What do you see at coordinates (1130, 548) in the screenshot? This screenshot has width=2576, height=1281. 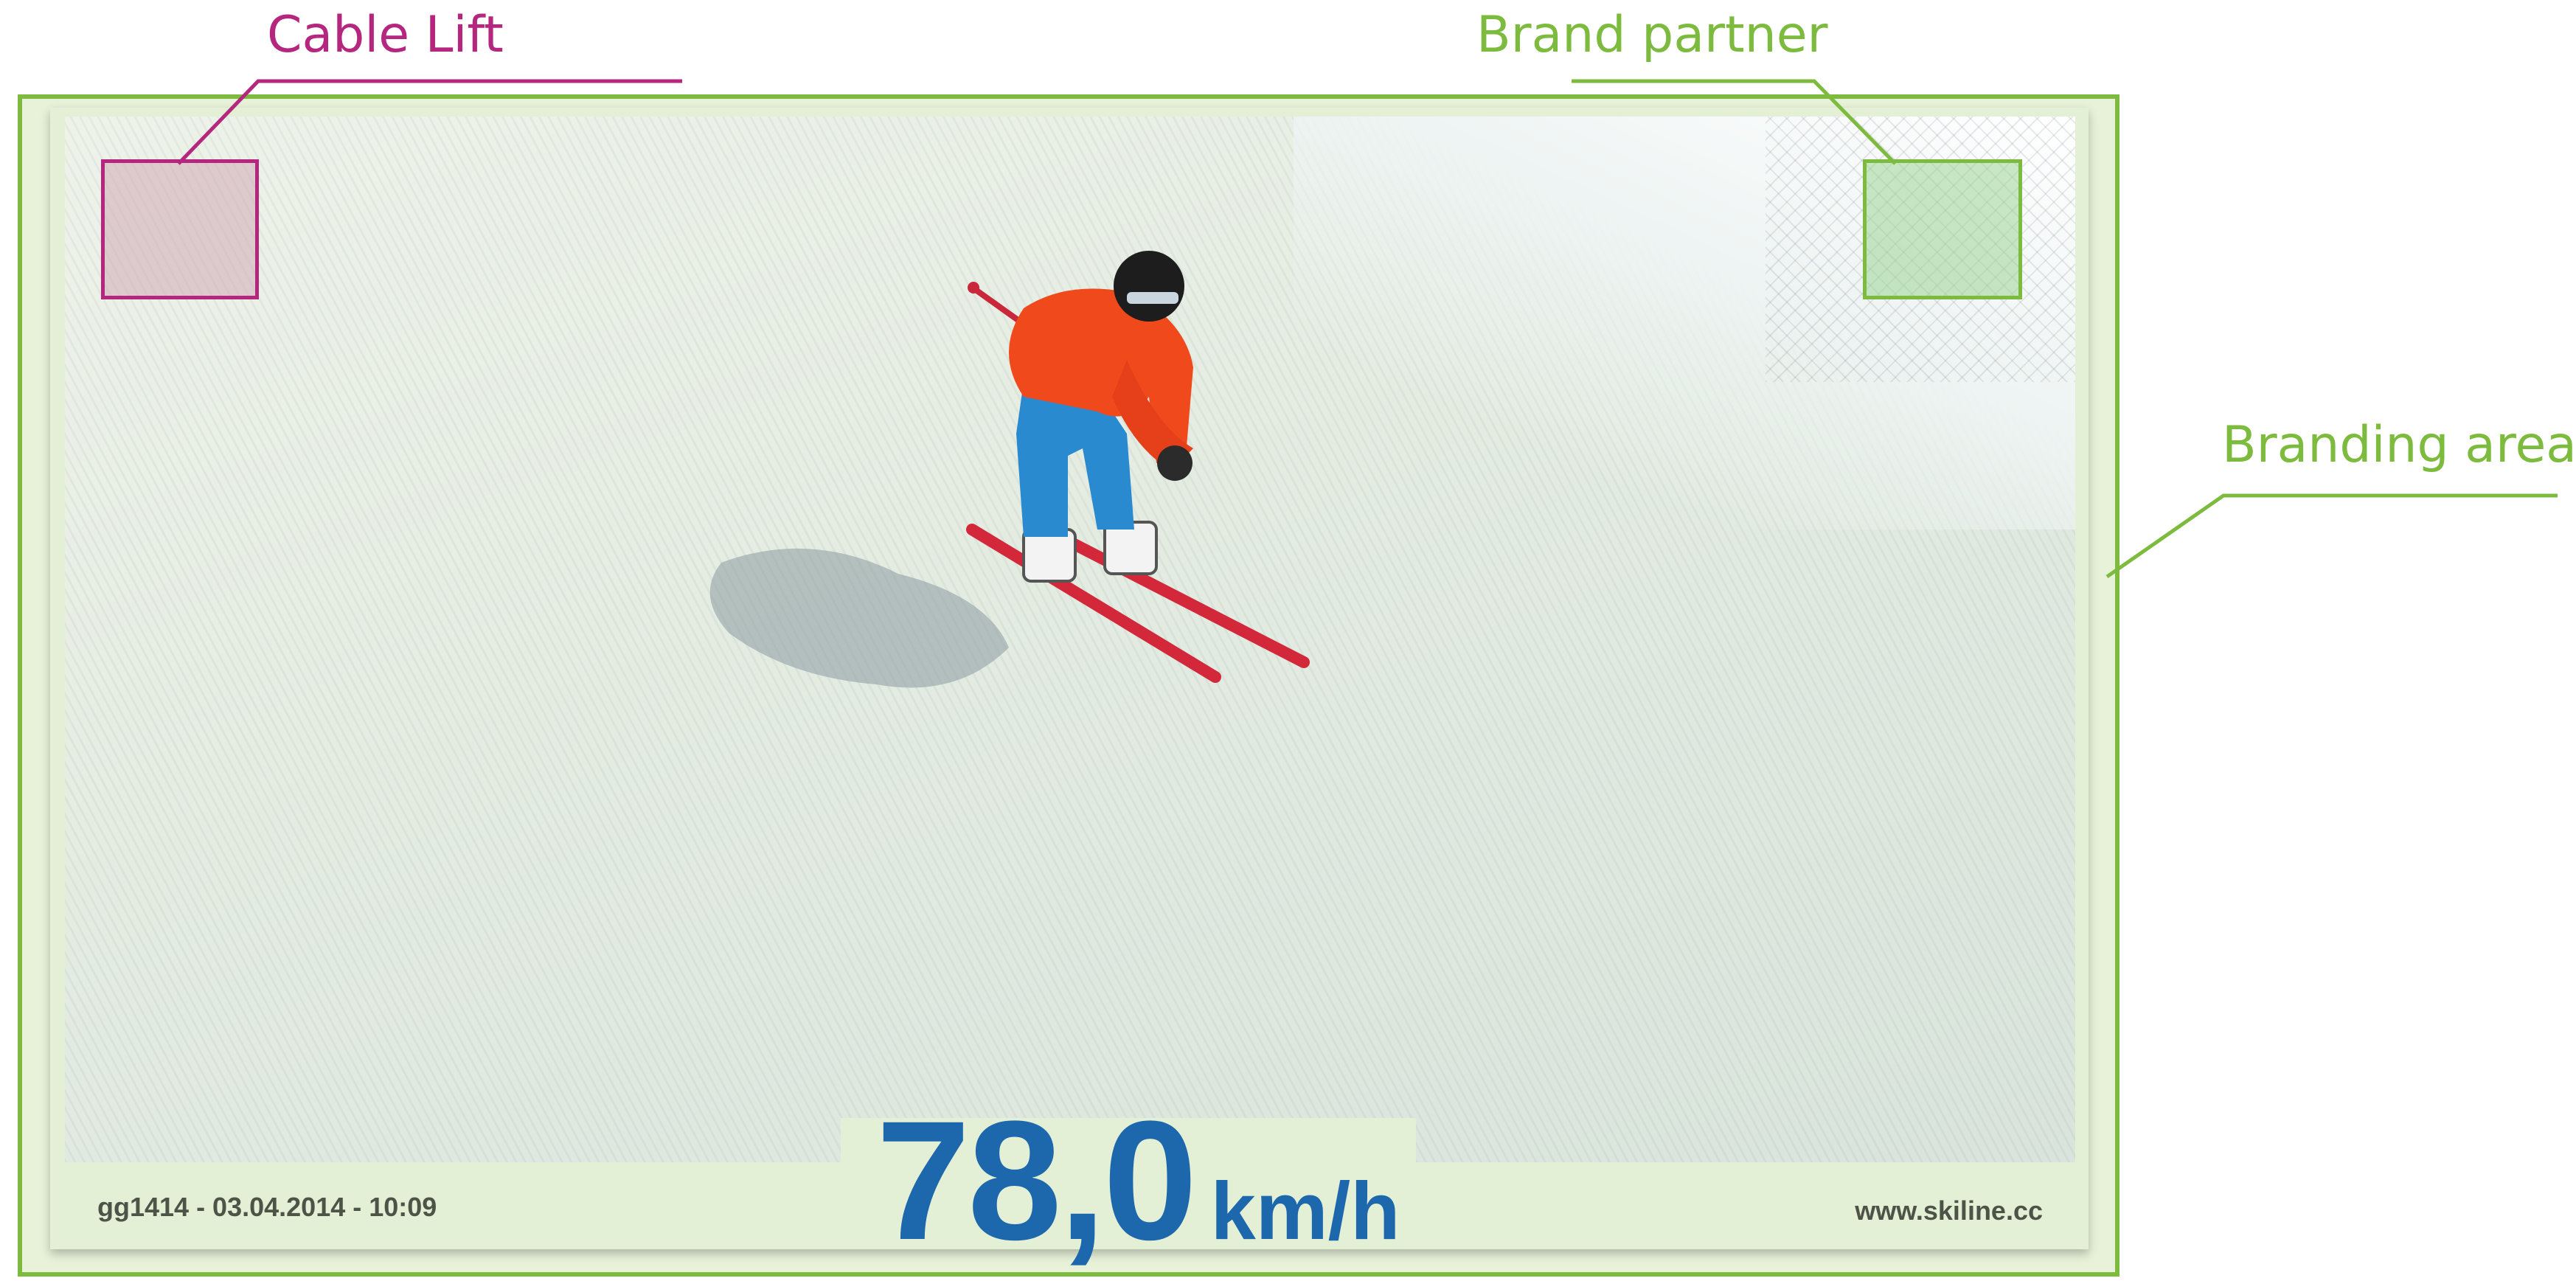 I see `boot-right` at bounding box center [1130, 548].